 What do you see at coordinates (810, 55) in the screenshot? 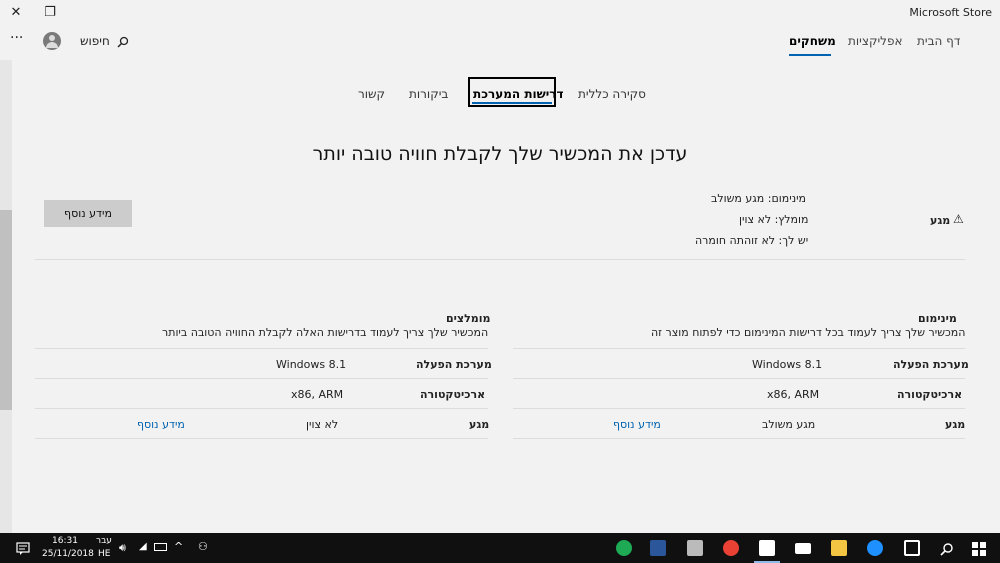
I see `active-tab-indicator` at bounding box center [810, 55].